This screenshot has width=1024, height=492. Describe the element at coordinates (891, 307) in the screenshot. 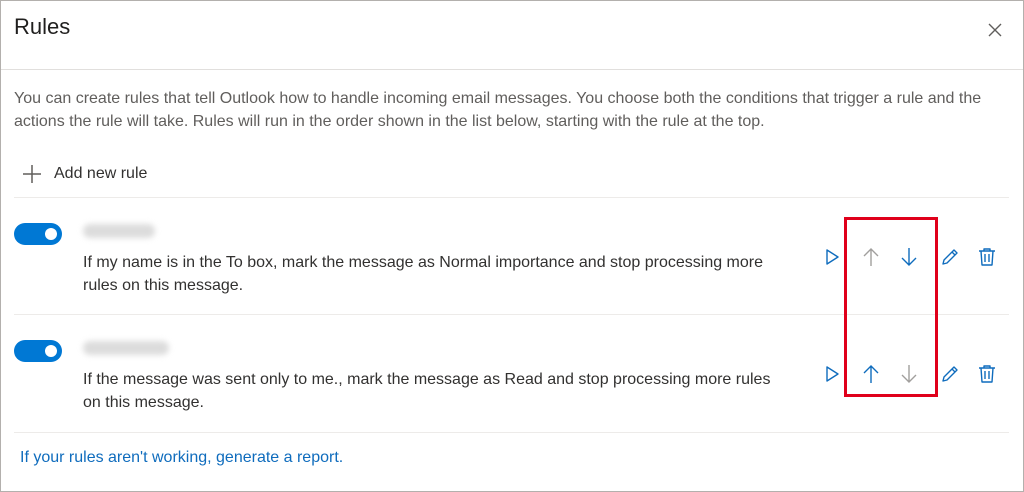

I see `reorder-highlight-box` at that location.